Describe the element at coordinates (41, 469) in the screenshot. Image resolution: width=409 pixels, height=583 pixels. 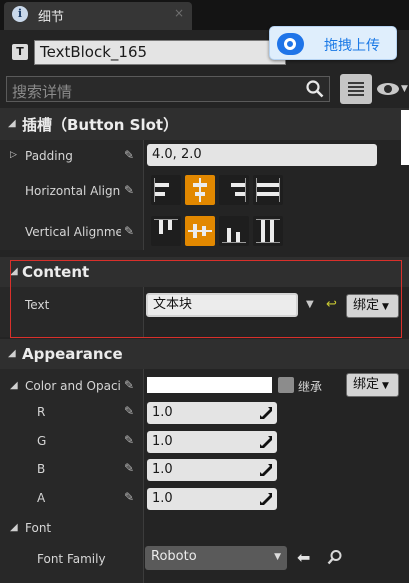
I see `channel-b-label: B` at that location.